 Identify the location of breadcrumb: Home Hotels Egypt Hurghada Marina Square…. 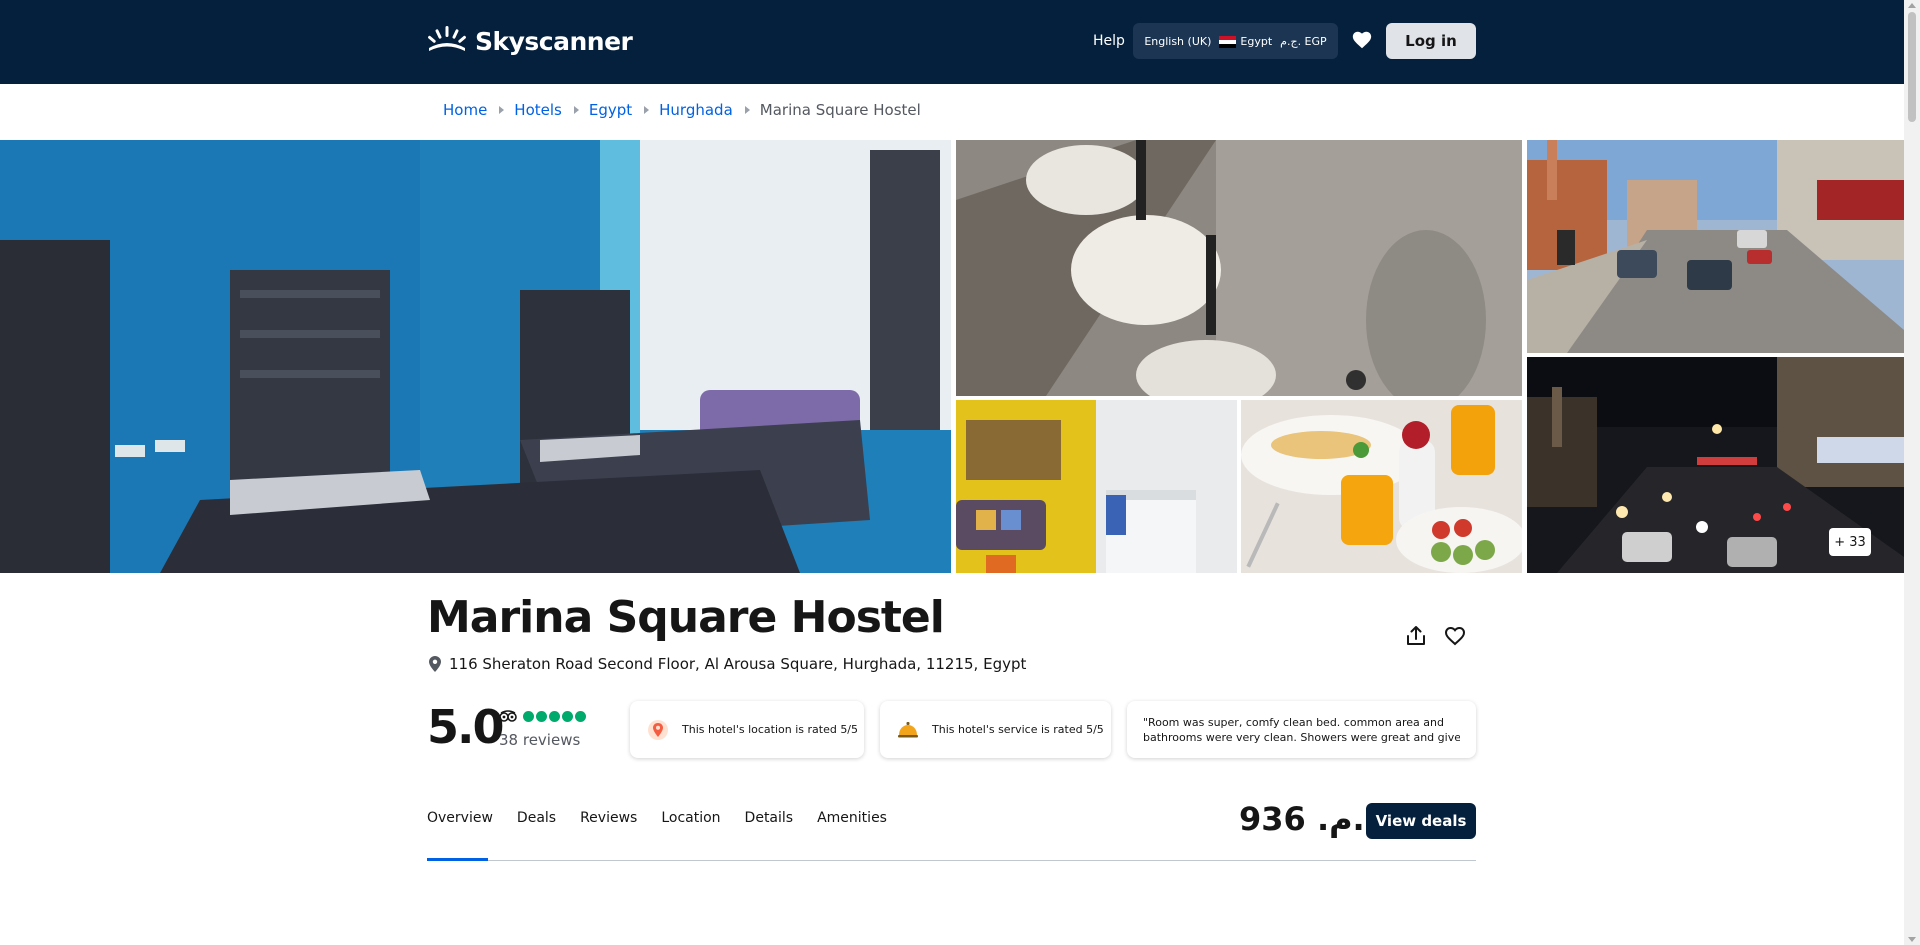
(682, 110).